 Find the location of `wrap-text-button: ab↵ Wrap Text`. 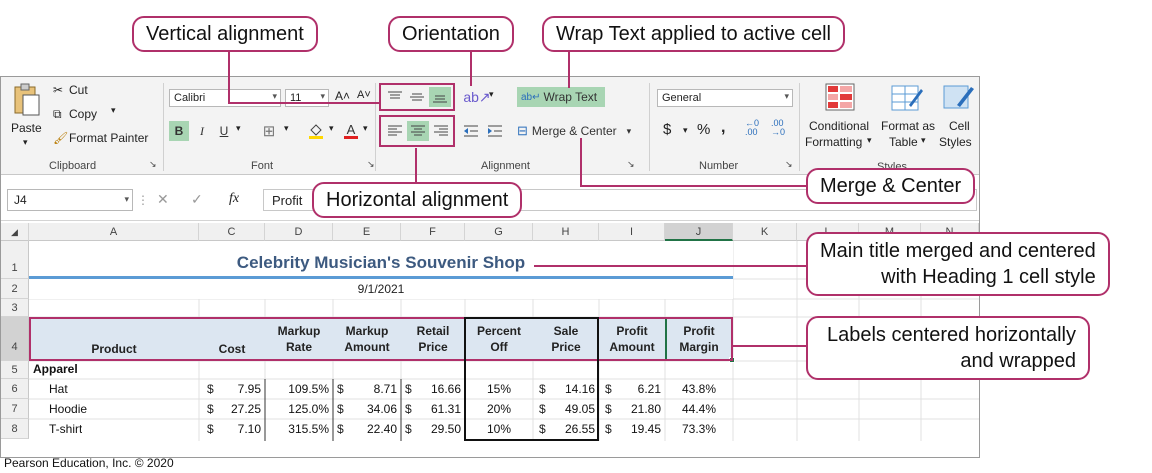

wrap-text-button: ab↵ Wrap Text is located at coordinates (561, 97).